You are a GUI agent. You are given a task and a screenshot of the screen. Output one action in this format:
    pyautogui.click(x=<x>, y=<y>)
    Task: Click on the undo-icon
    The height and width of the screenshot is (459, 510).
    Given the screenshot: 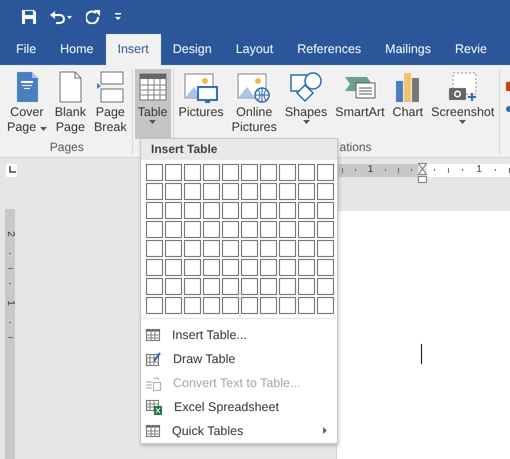 What is the action you would take?
    pyautogui.click(x=61, y=17)
    